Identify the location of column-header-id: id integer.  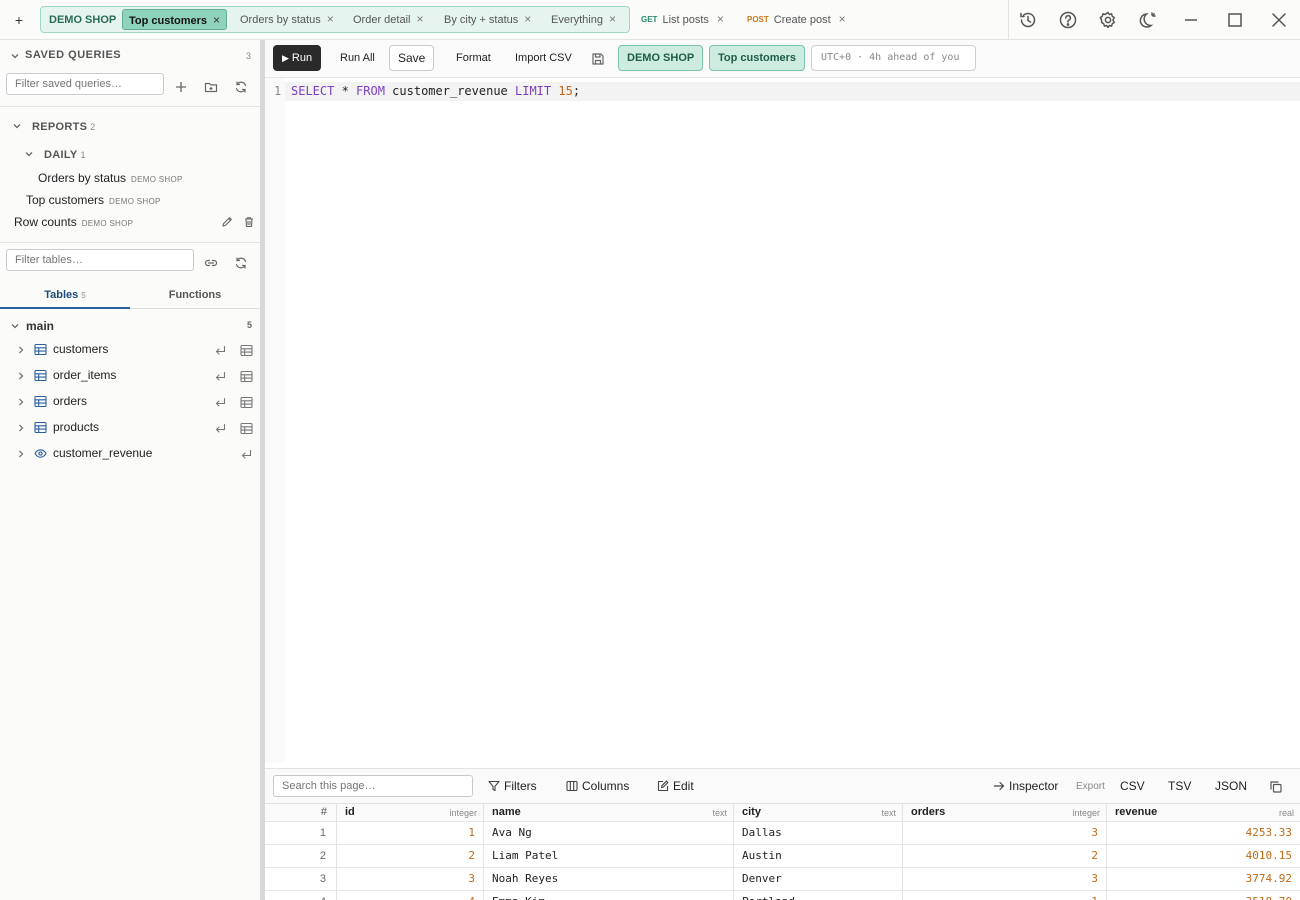
(410, 812).